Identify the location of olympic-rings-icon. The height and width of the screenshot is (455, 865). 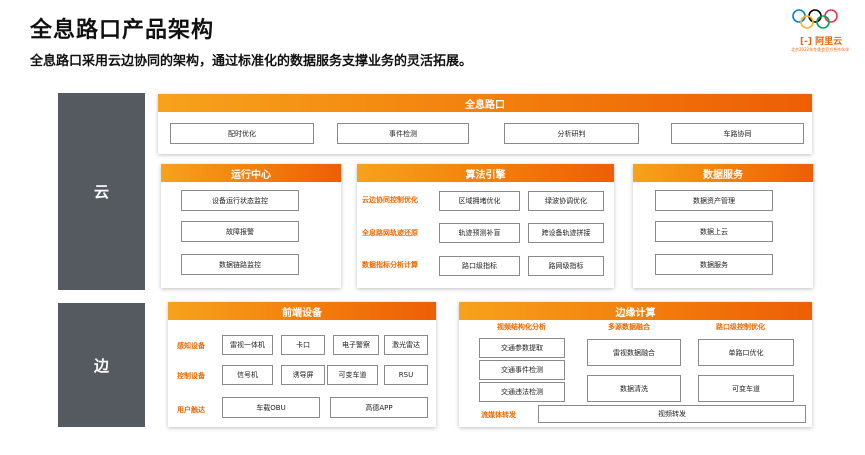
(815, 19).